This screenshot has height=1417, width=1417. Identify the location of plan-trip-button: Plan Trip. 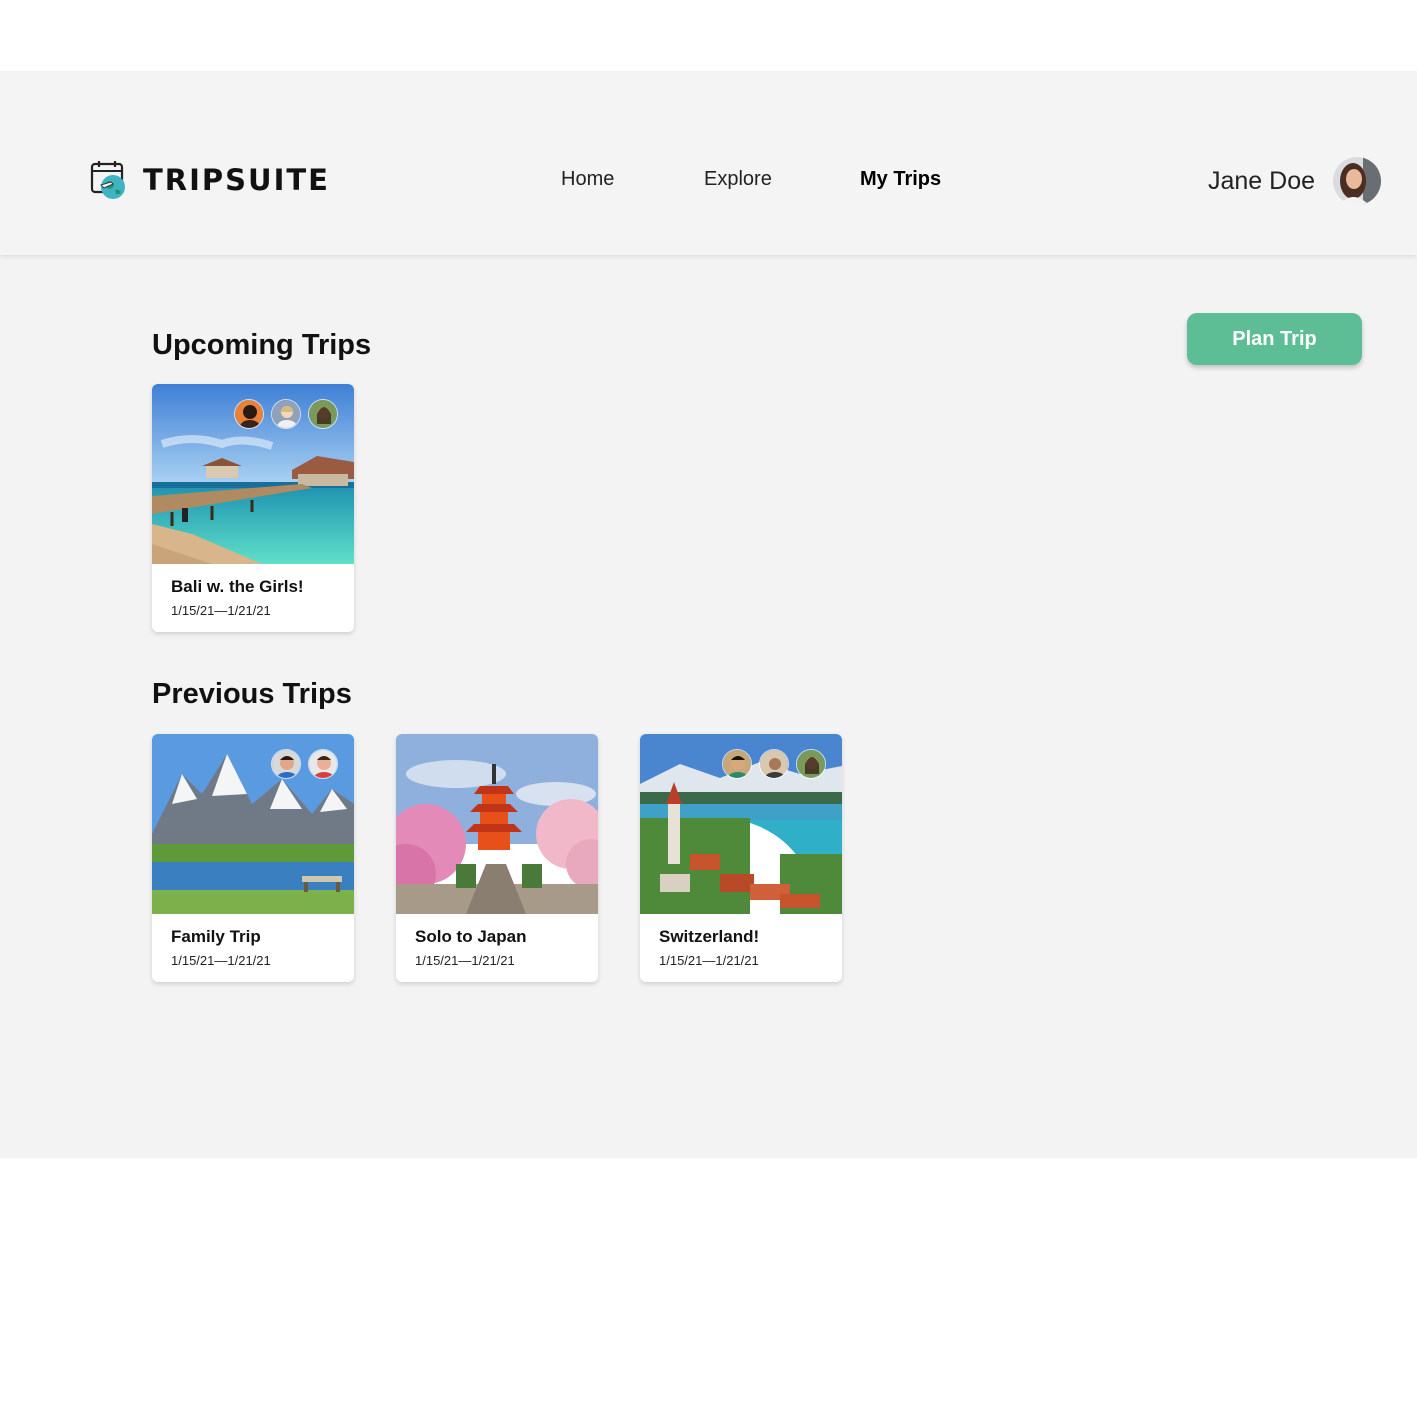
(1274, 339).